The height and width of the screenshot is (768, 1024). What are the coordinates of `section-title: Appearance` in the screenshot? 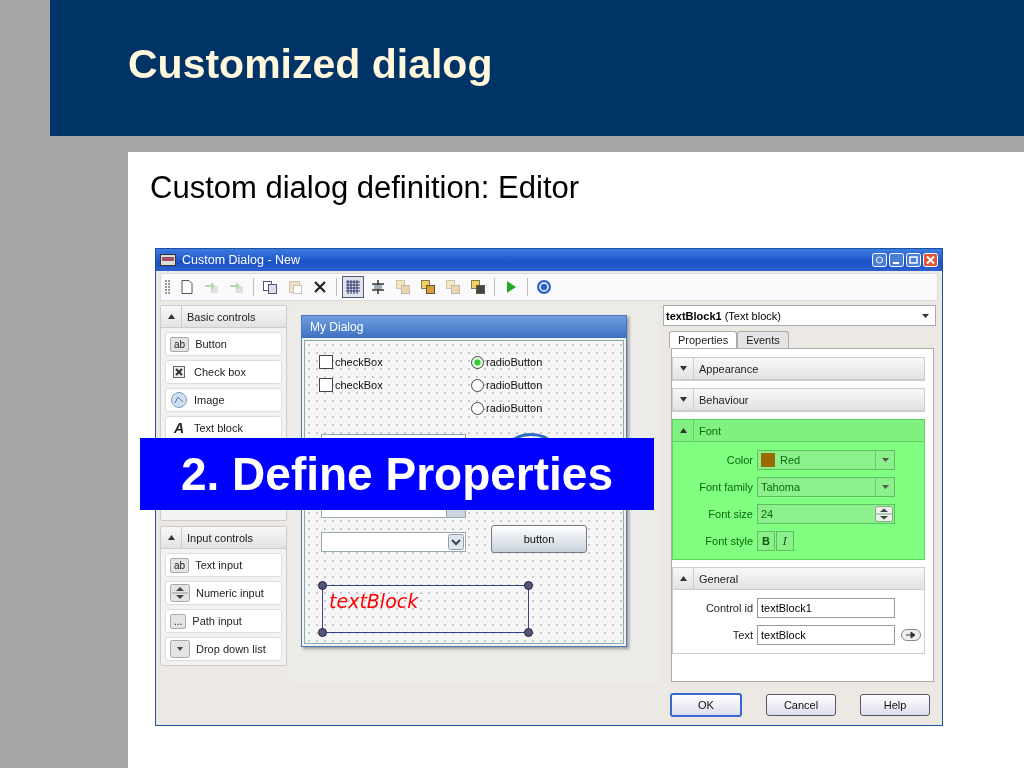 It's located at (729, 368).